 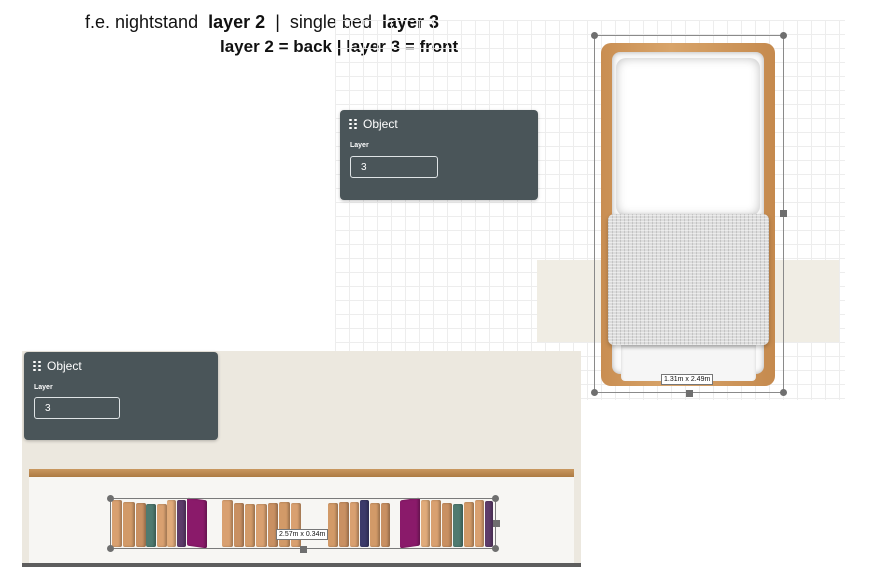 I want to click on room-edge, so click(x=301, y=565).